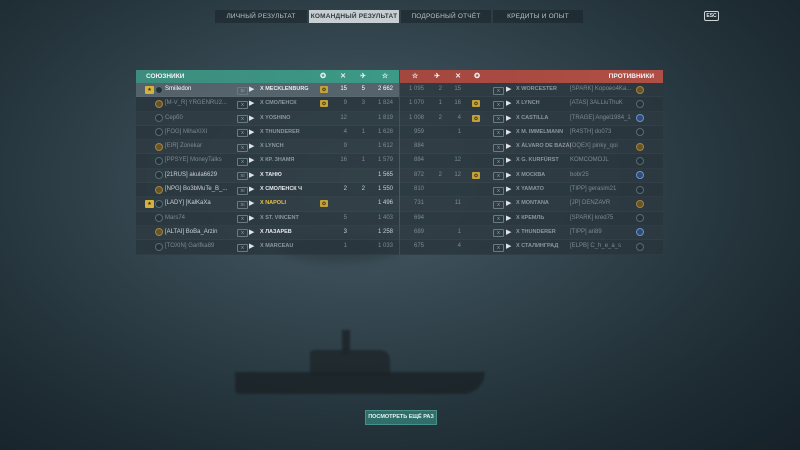  Describe the element at coordinates (459, 117) in the screenshot. I see `kills-value: 4` at that location.